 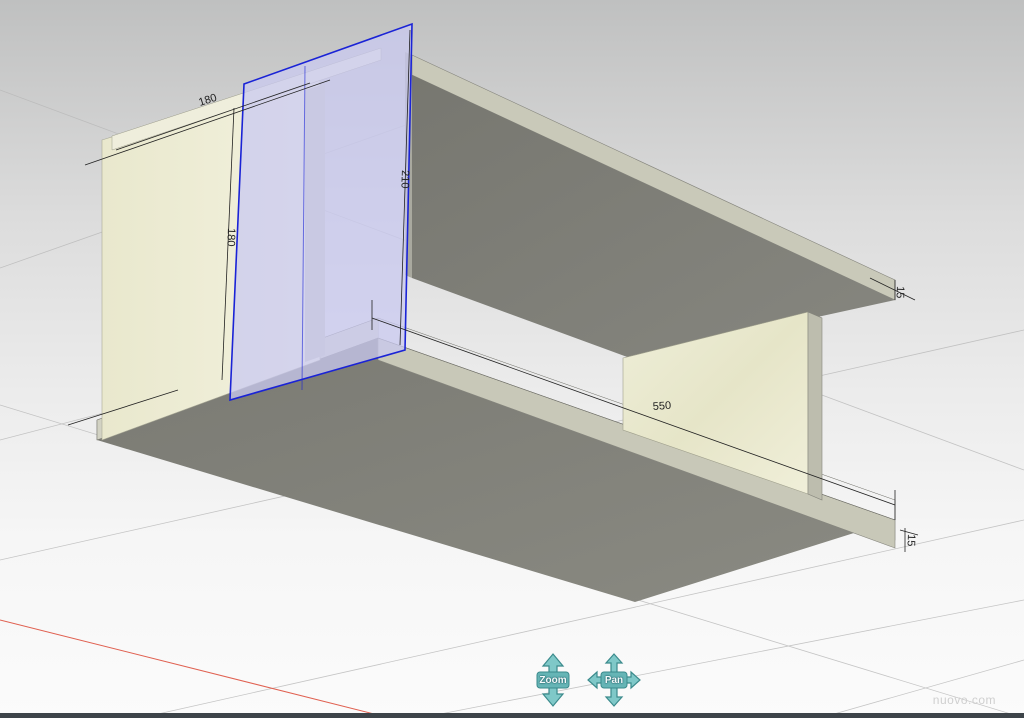 What do you see at coordinates (195, 668) in the screenshot?
I see `x-axis-line` at bounding box center [195, 668].